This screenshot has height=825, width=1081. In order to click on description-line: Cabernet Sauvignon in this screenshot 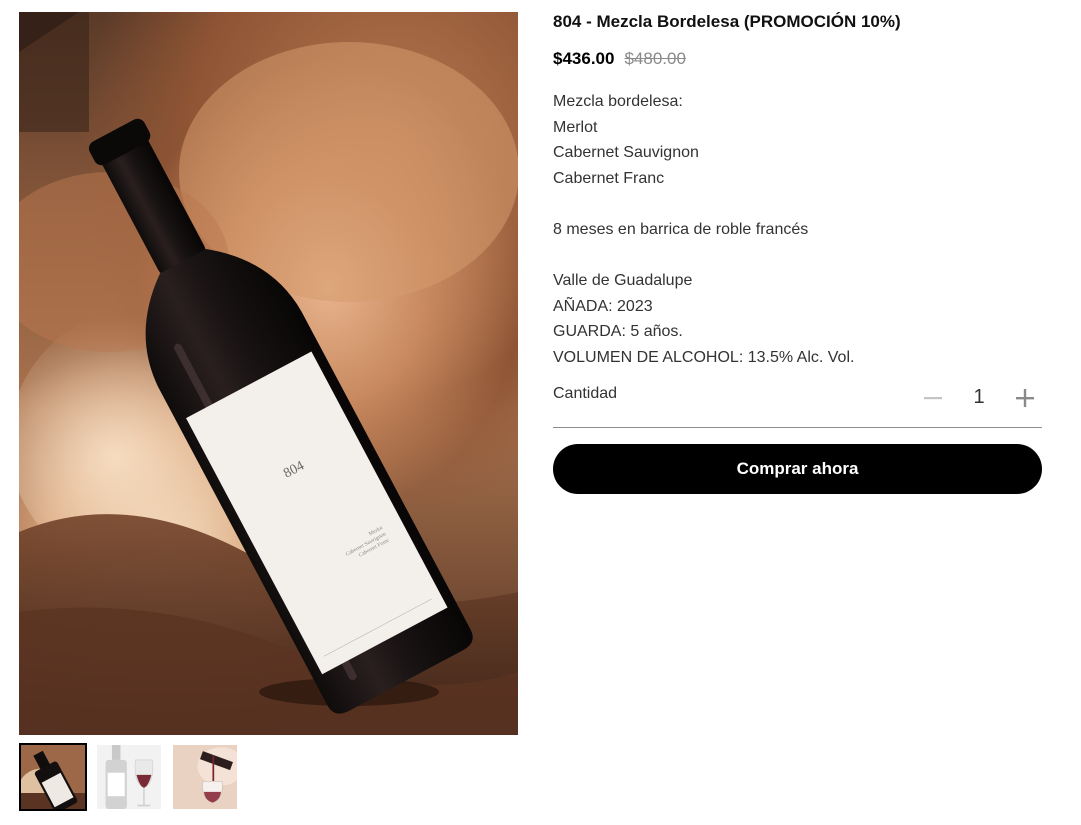, I will do `click(626, 153)`.